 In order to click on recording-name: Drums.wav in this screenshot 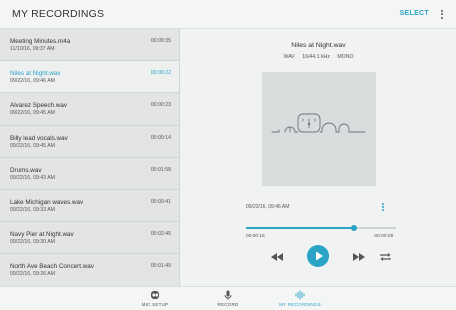, I will do `click(26, 170)`.